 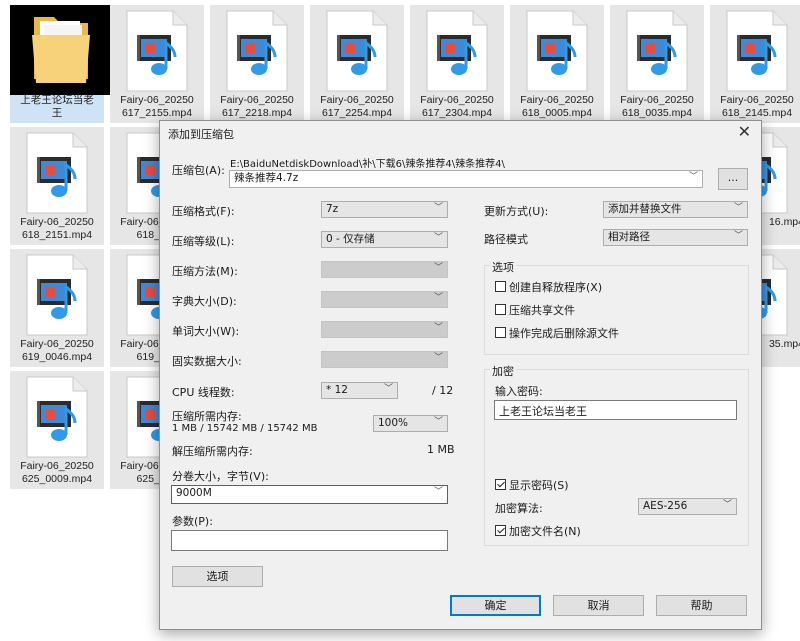 What do you see at coordinates (542, 310) in the screenshot?
I see `shared-label: 压缩共享文件` at bounding box center [542, 310].